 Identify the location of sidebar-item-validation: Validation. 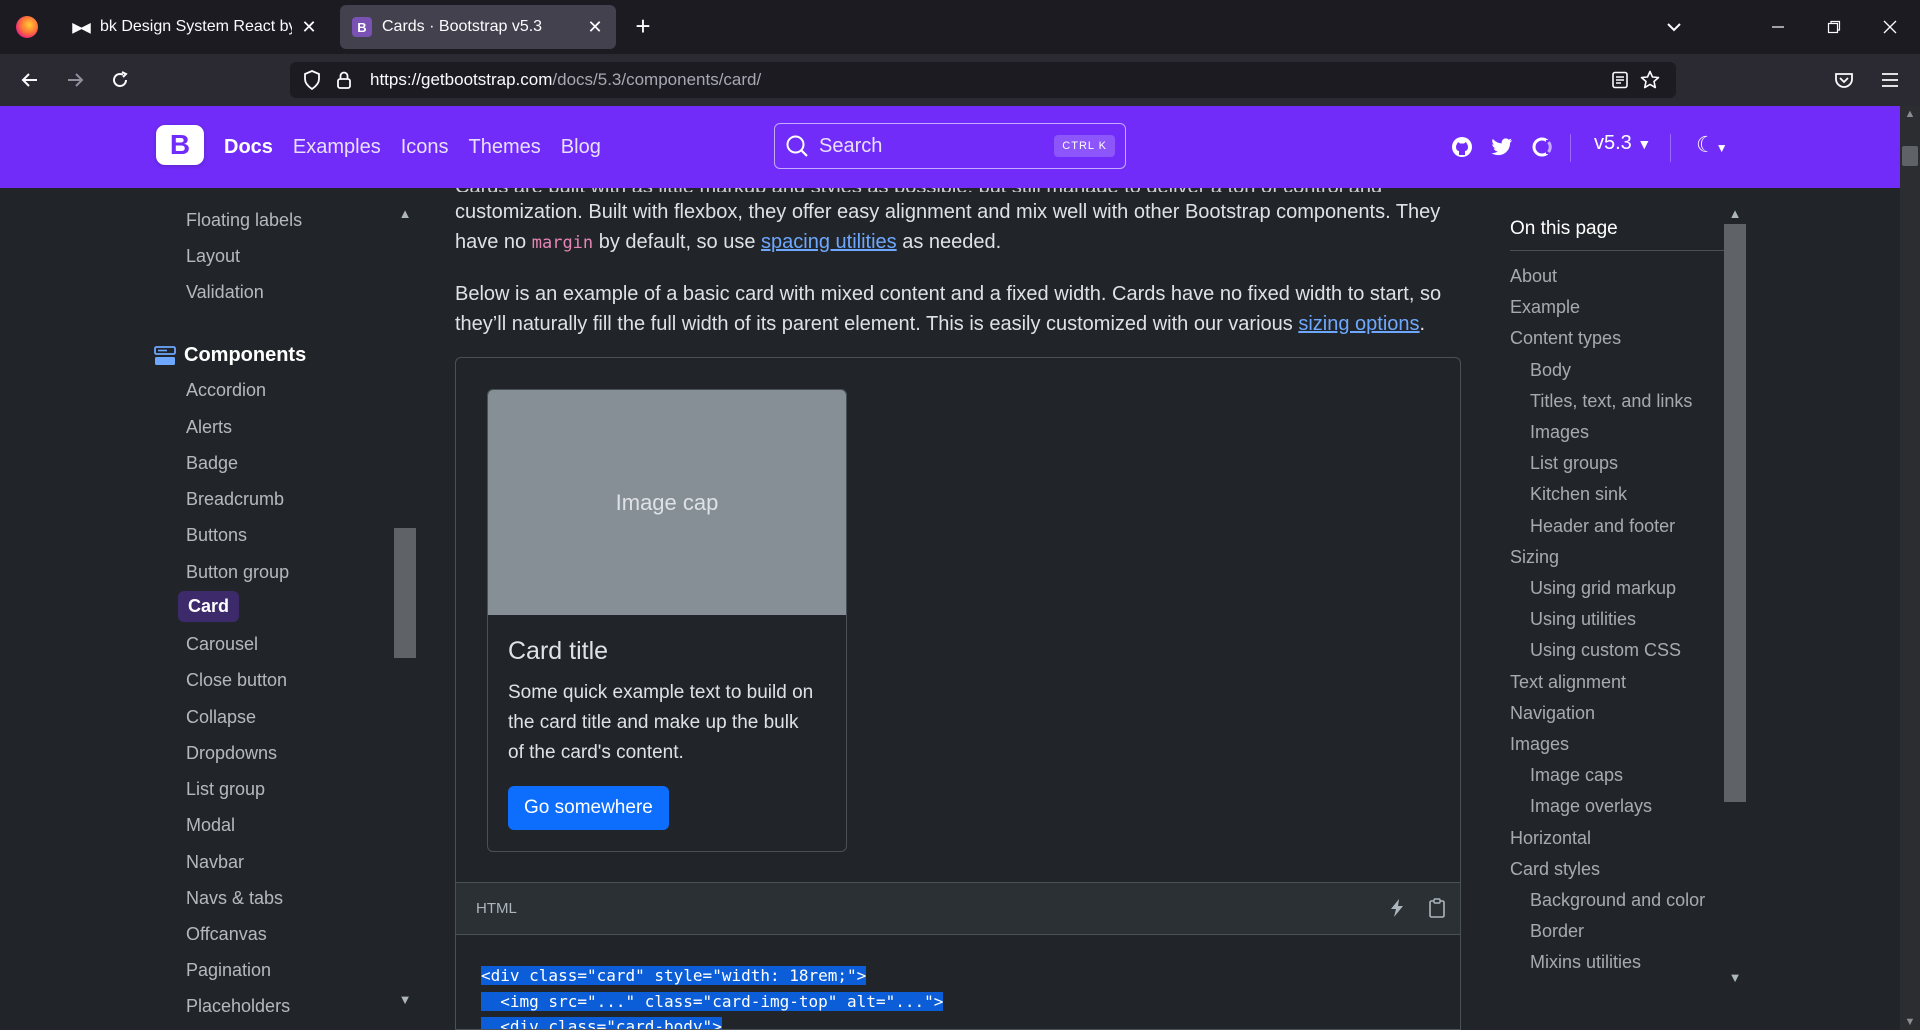
(225, 292).